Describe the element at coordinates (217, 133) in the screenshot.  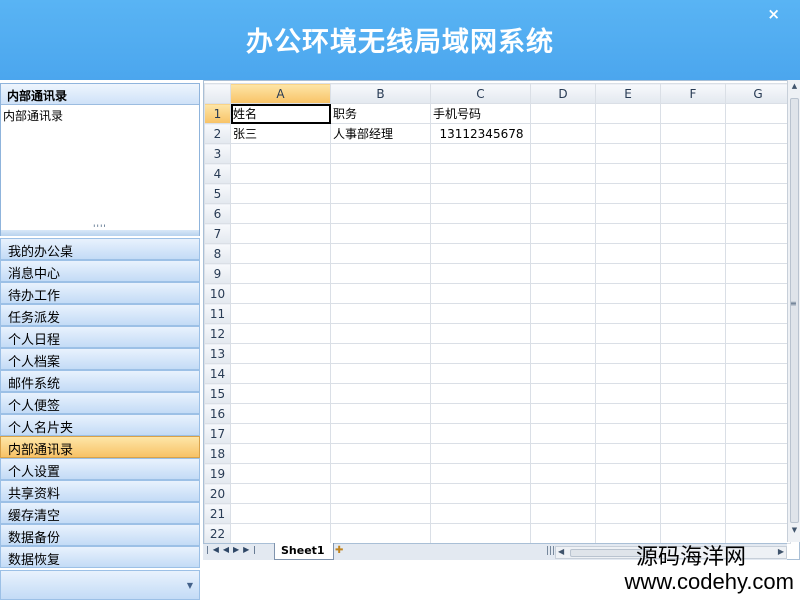
I see `row-header: 2` at that location.